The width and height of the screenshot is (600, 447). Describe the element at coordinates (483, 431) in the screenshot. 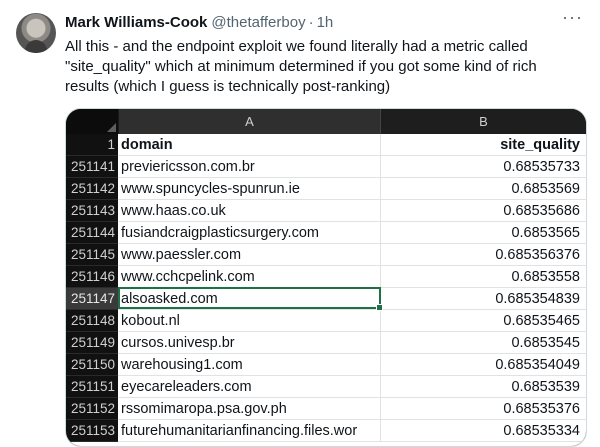

I see `cell-site-quality: 0.68535334` at that location.